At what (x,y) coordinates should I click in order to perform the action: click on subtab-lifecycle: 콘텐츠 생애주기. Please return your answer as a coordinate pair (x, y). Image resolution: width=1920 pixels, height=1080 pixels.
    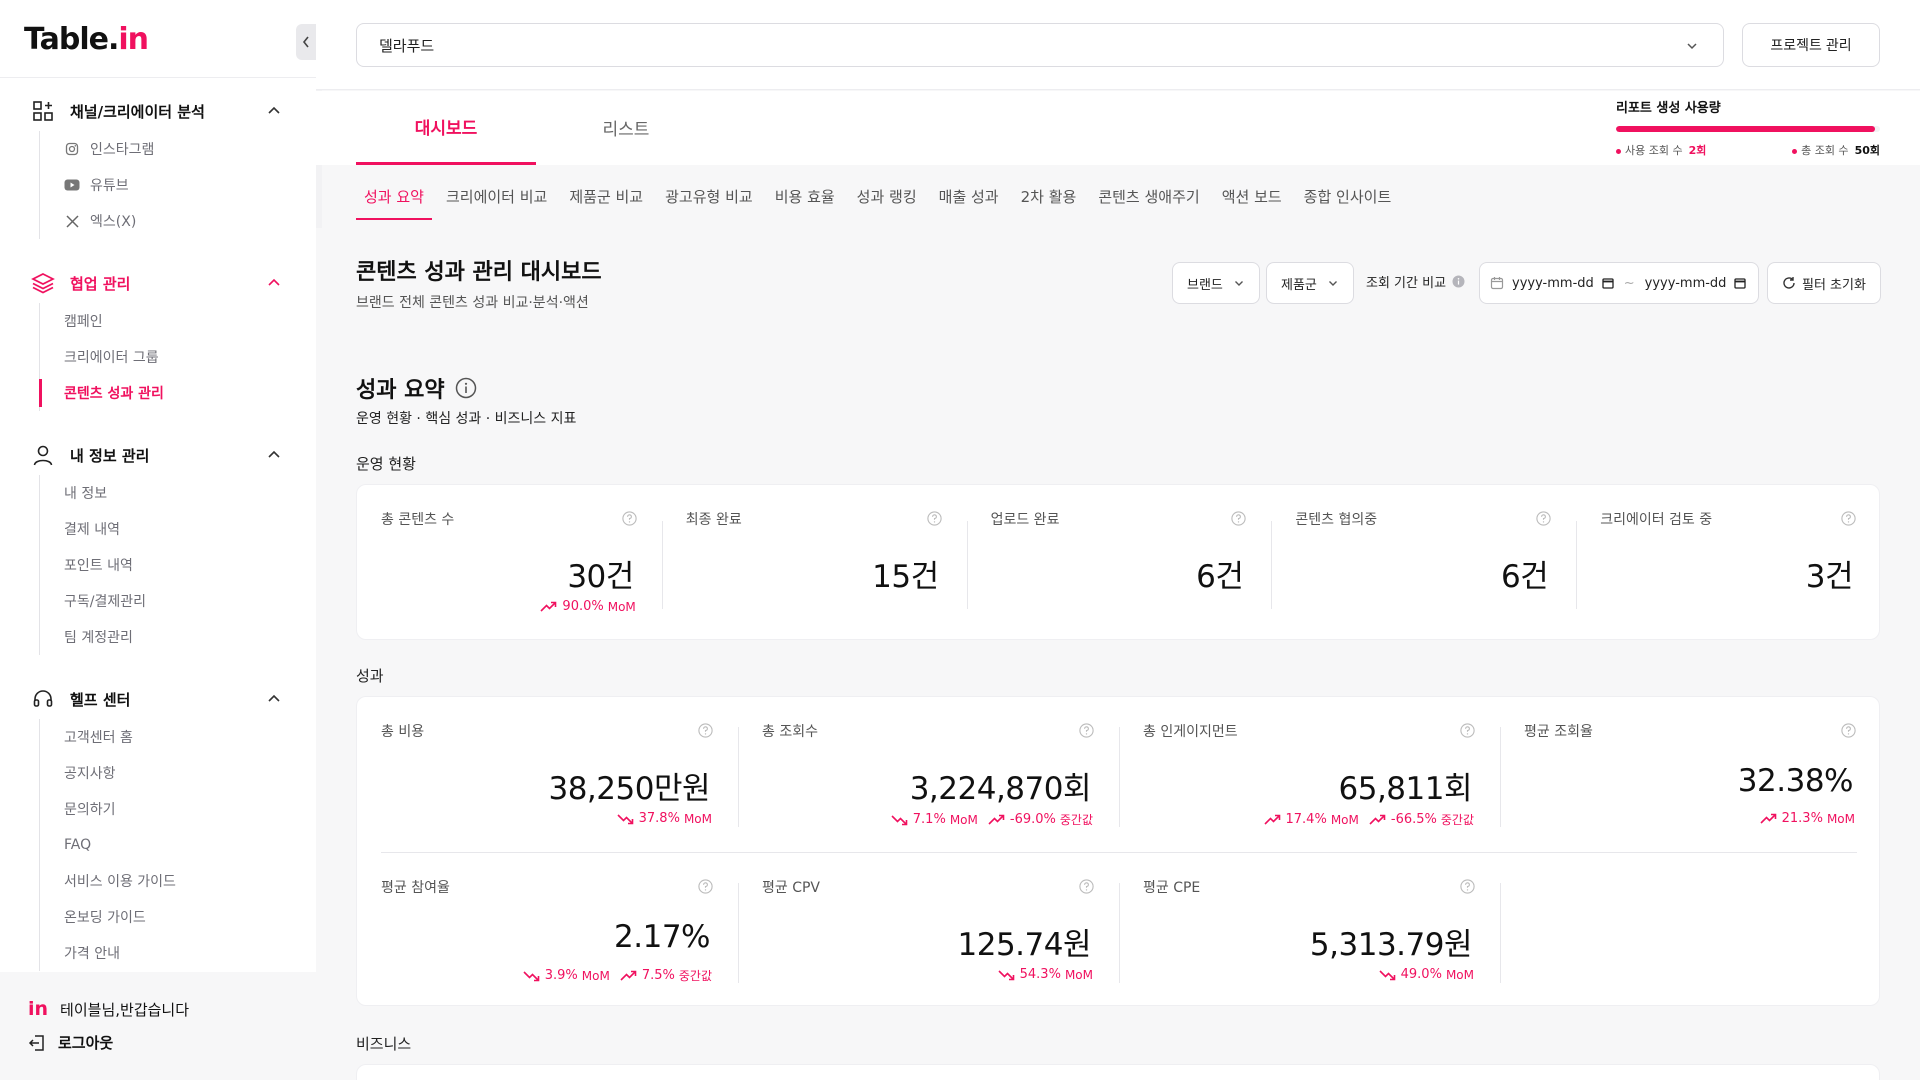
    Looking at the image, I should click on (1148, 199).